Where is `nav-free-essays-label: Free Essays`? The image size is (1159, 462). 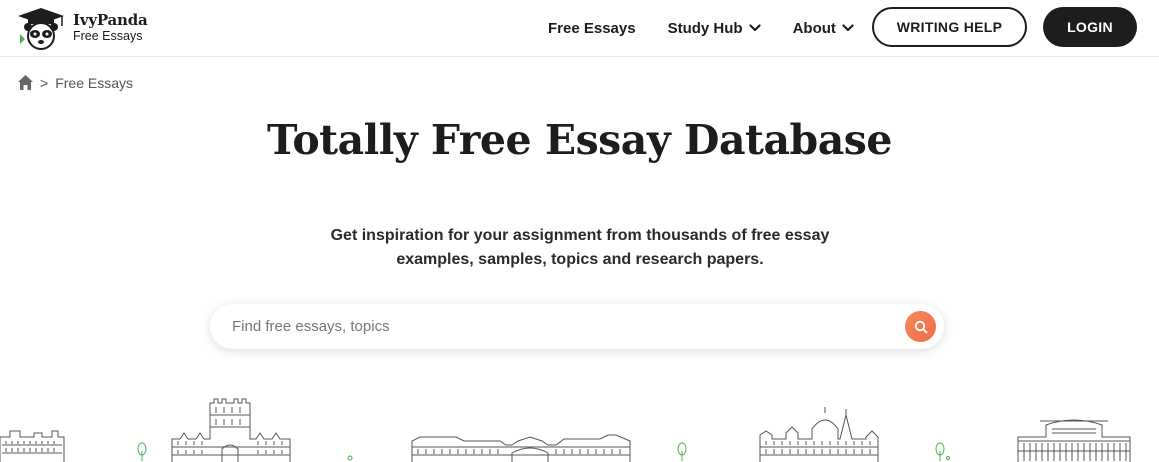
nav-free-essays-label: Free Essays is located at coordinates (592, 28).